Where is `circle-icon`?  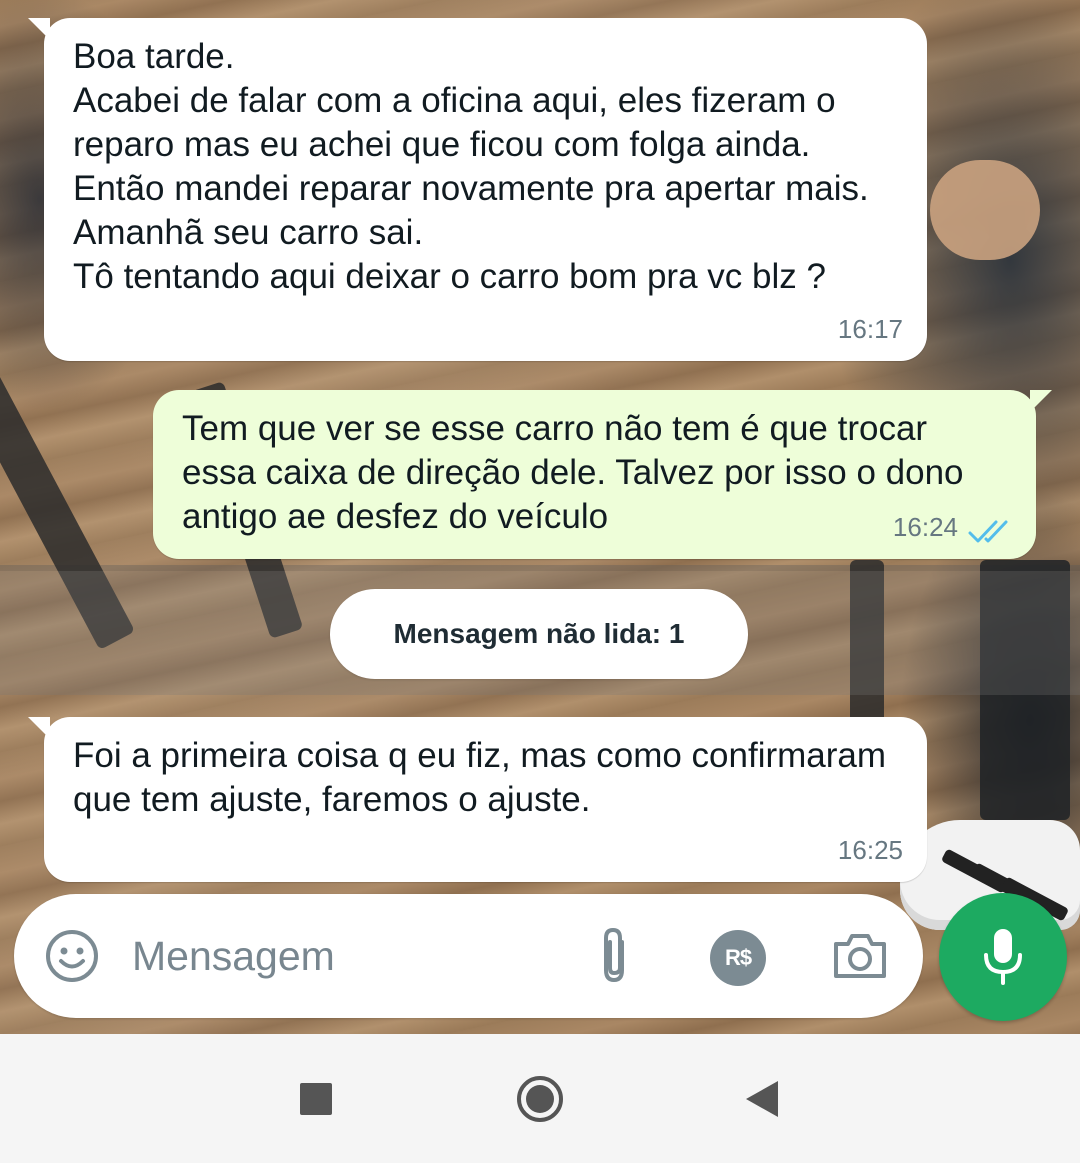 circle-icon is located at coordinates (540, 1099).